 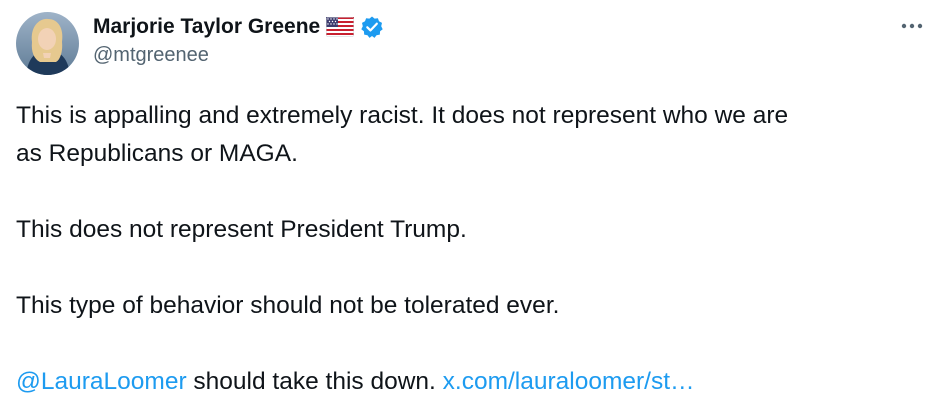 What do you see at coordinates (241, 229) in the screenshot?
I see `tweet-line-3: This does not represent President Trump.` at bounding box center [241, 229].